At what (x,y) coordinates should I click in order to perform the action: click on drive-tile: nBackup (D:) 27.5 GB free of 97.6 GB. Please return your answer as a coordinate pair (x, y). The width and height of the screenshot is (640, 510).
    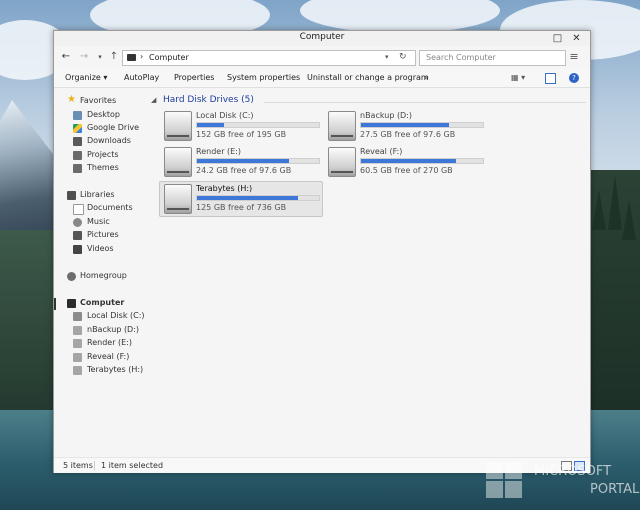
    Looking at the image, I should click on (405, 126).